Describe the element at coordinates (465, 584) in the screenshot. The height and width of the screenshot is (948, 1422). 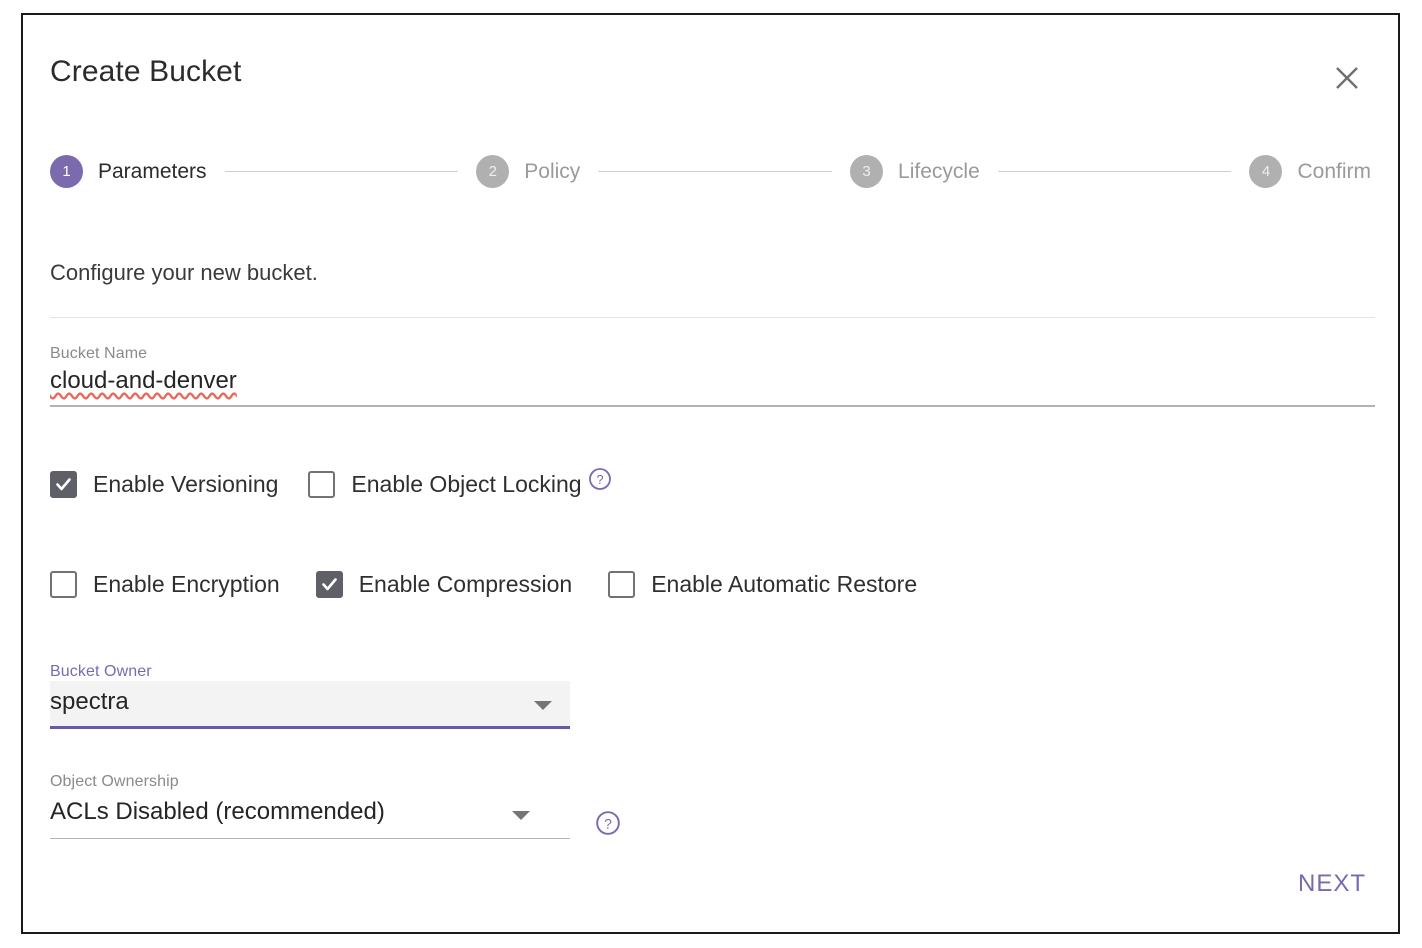
I see `checkbox-enable-compression-label: Enable Compression` at that location.